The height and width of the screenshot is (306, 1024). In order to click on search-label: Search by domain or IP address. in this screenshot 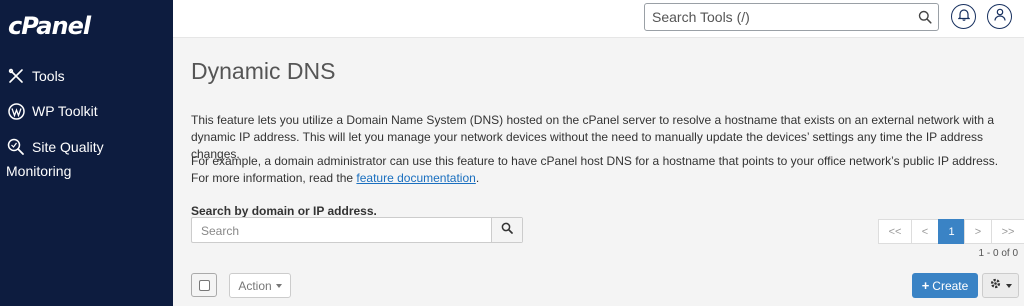, I will do `click(284, 211)`.